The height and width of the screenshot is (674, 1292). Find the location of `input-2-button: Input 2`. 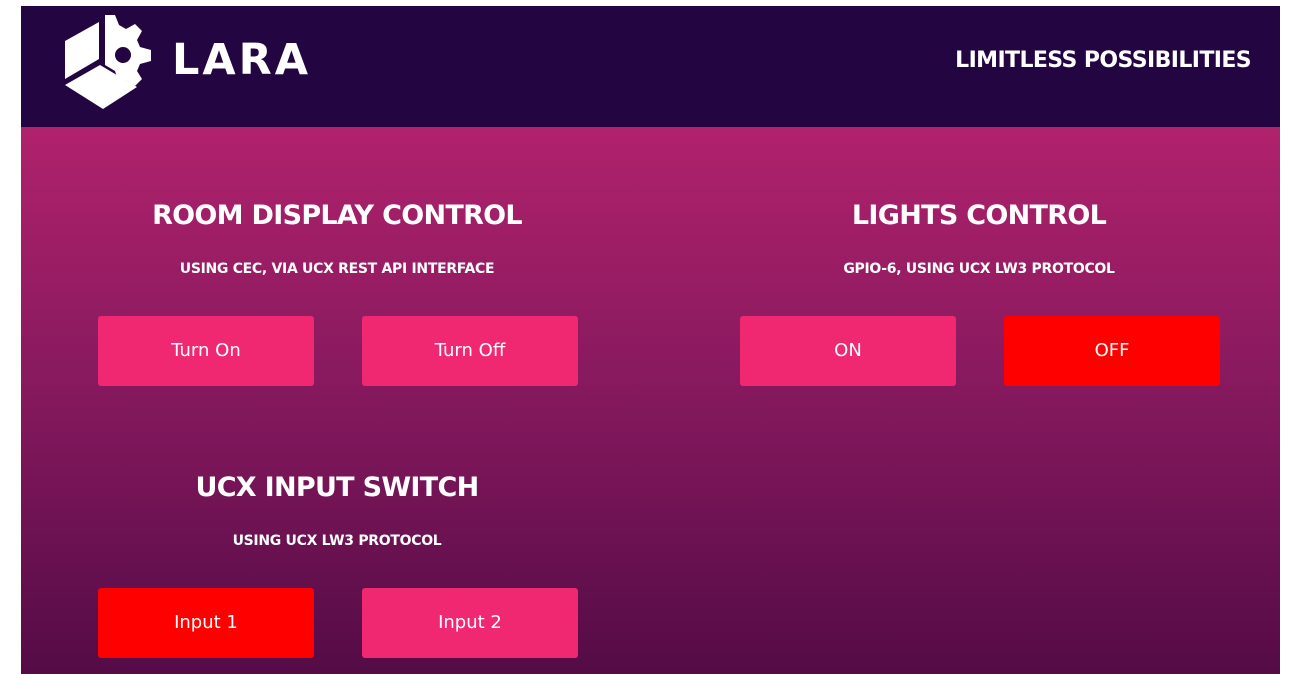

input-2-button: Input 2 is located at coordinates (470, 623).